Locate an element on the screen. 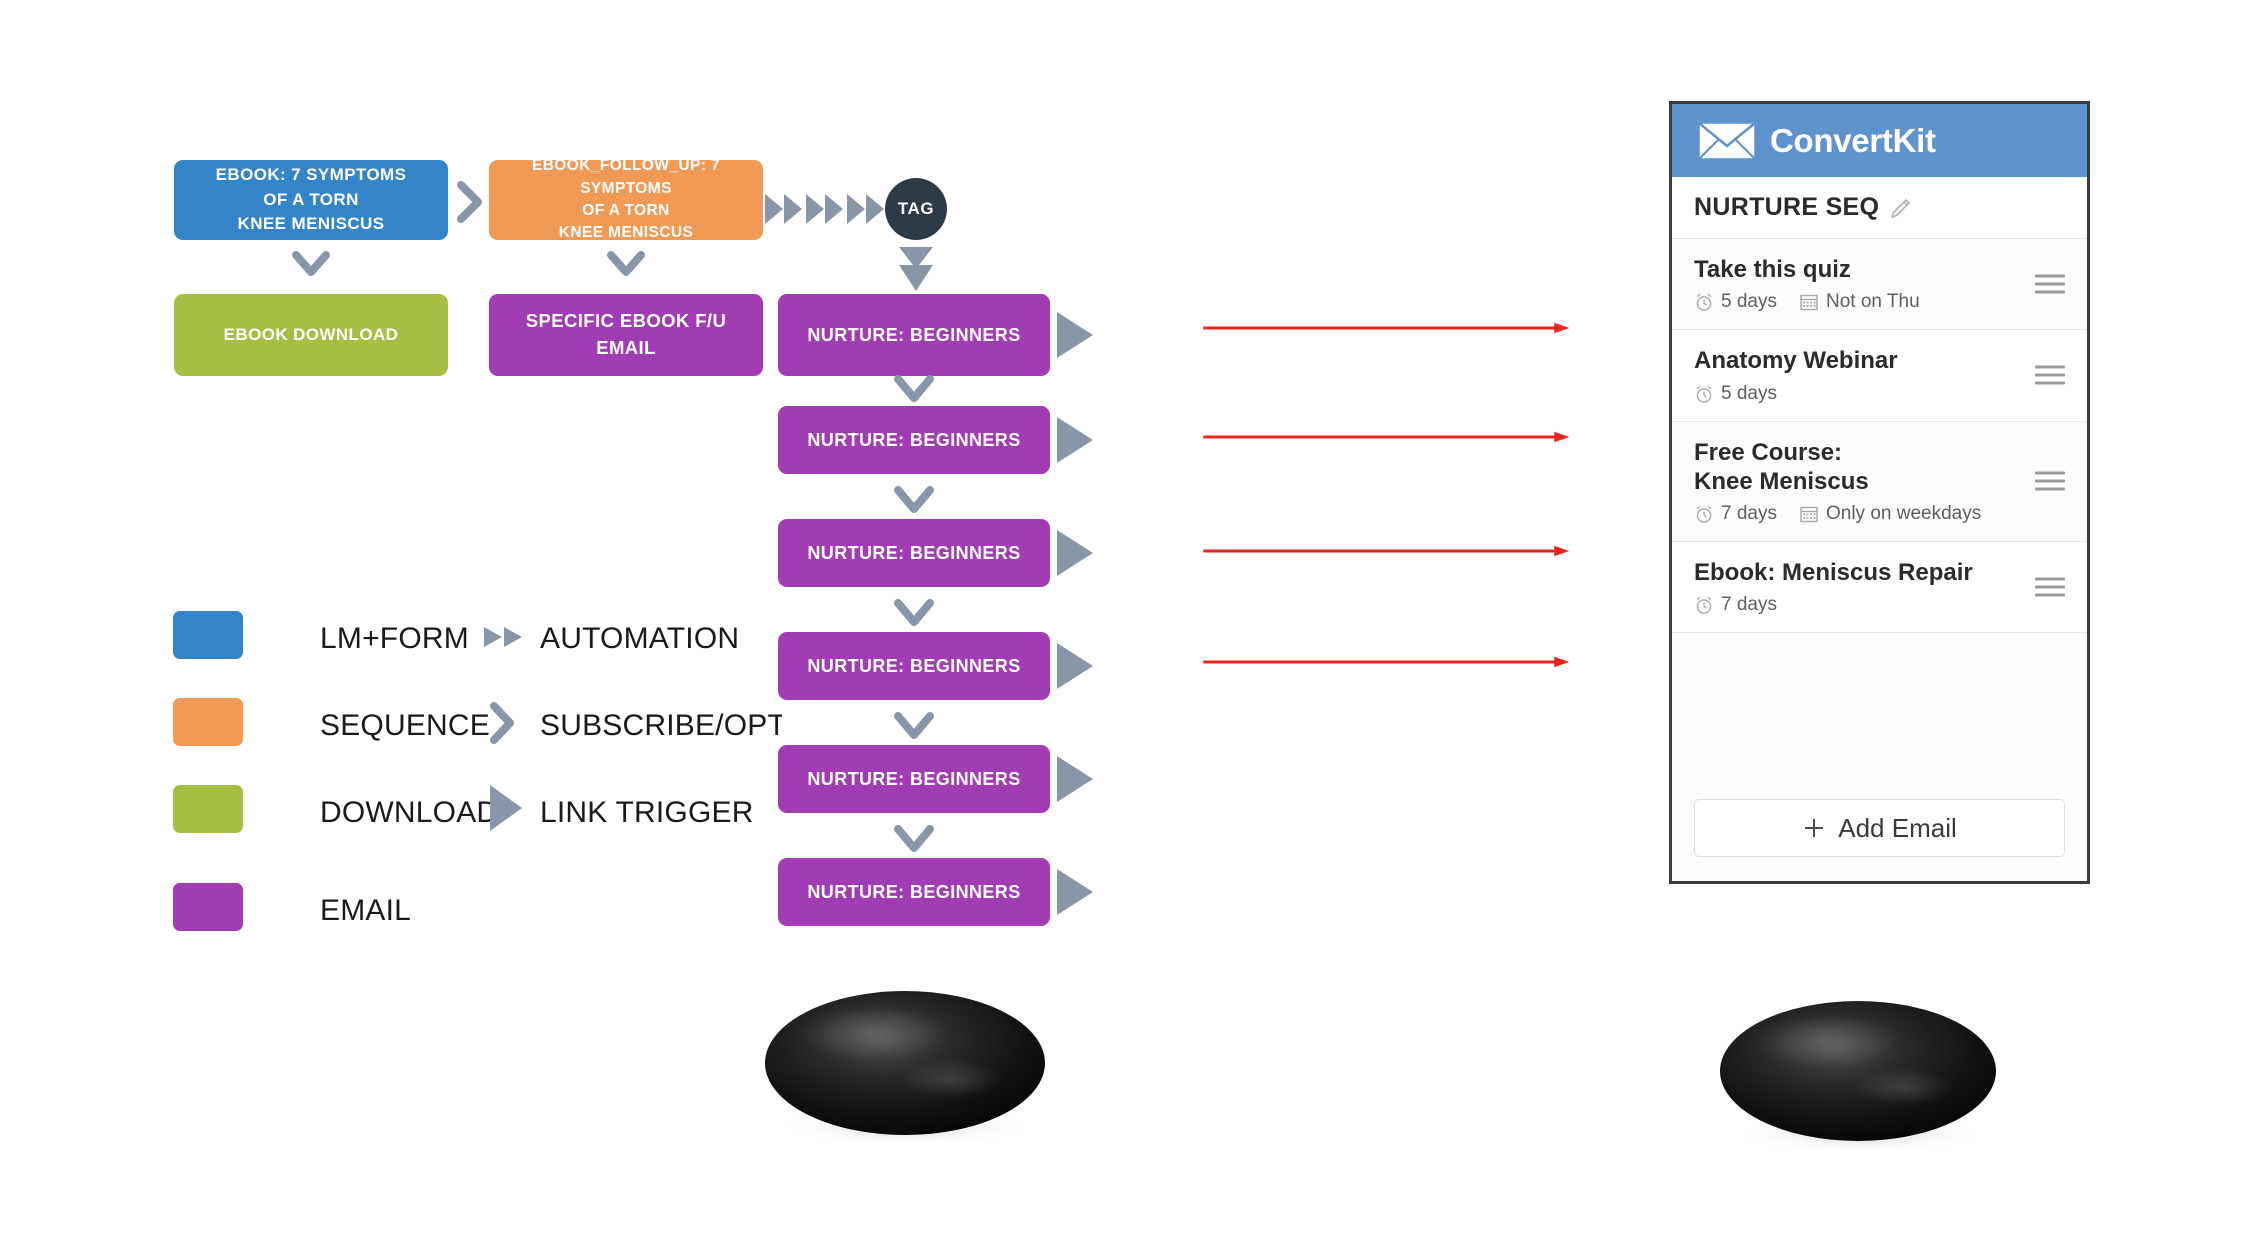  plus-icon is located at coordinates (1814, 828).